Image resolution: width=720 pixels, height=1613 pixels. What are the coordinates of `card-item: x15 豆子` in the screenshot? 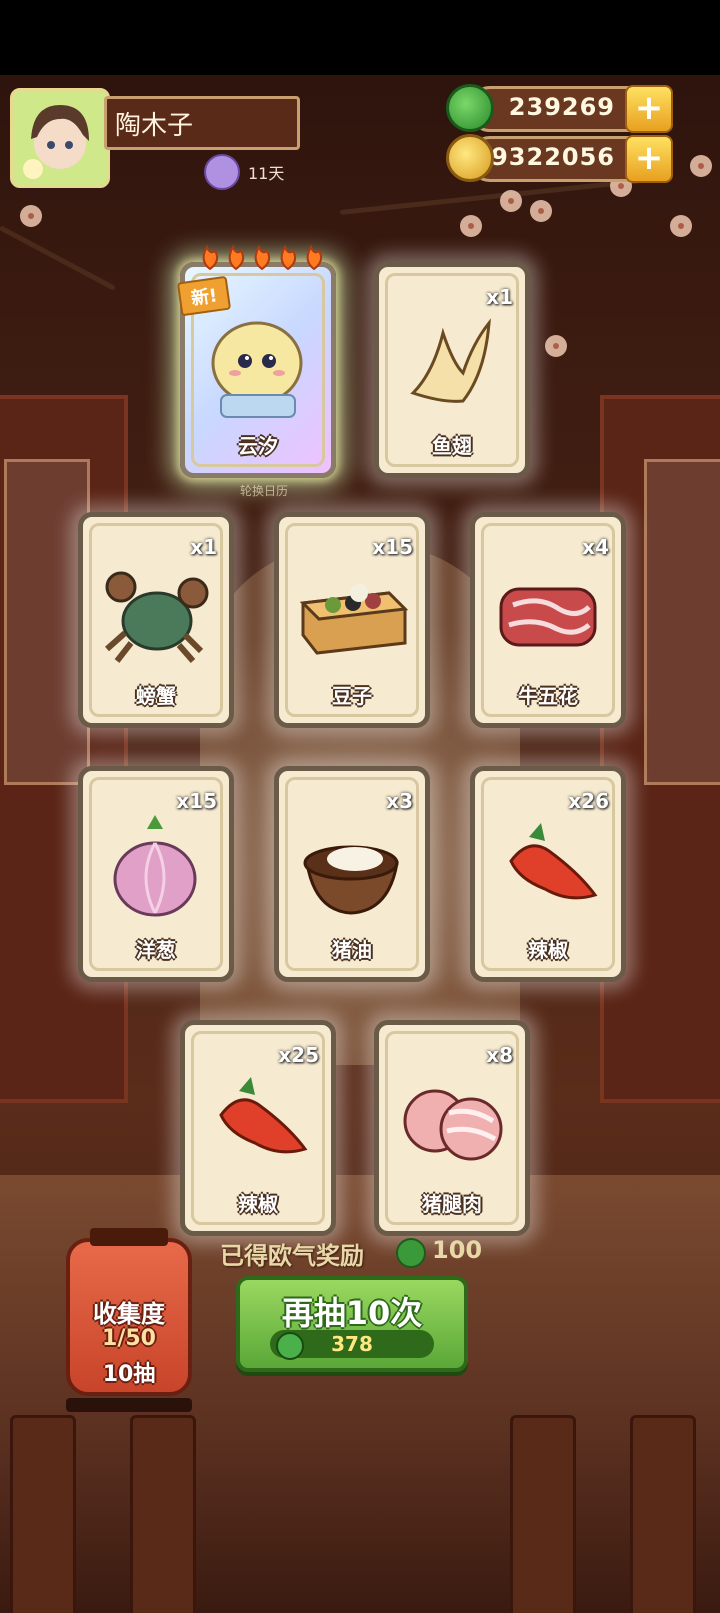 It's located at (352, 620).